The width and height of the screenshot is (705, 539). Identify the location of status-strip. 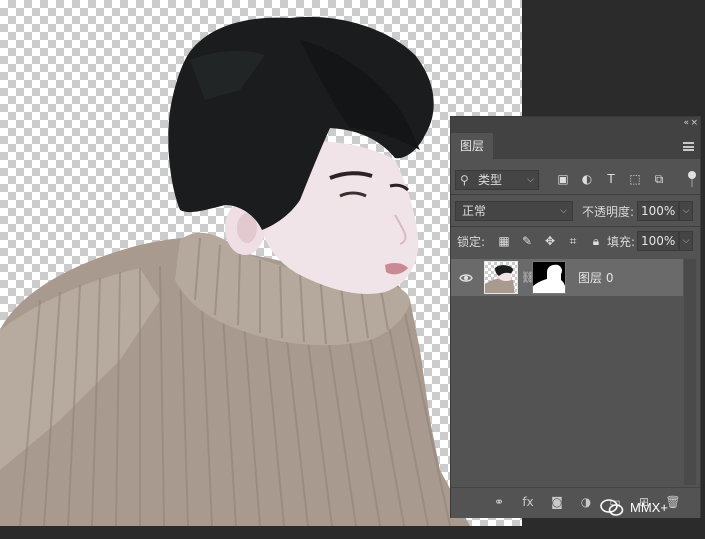
(352, 532).